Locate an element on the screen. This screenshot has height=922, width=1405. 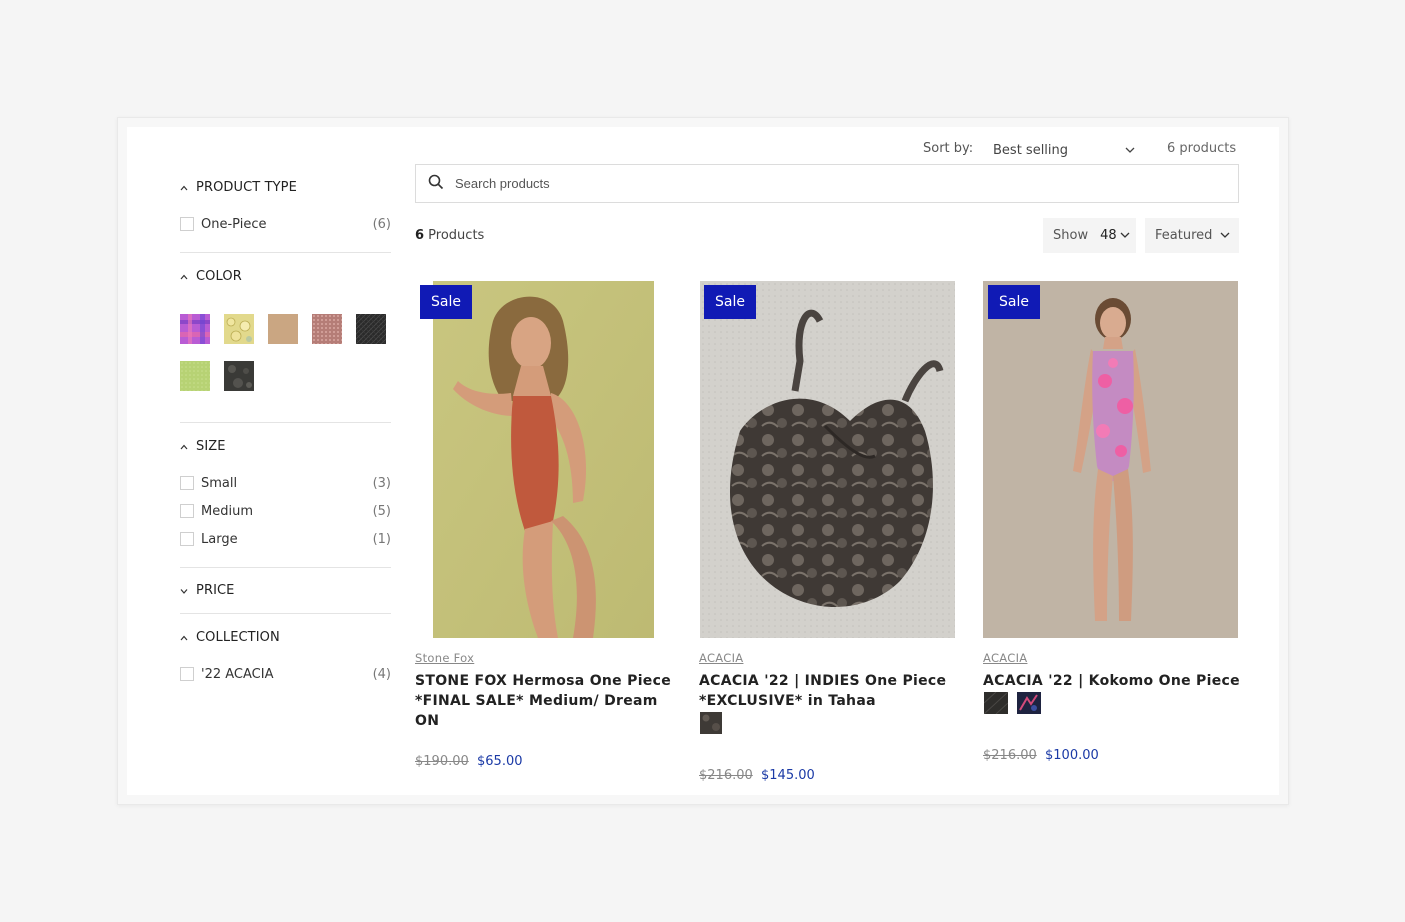
compare-at-price: $190.00 is located at coordinates (442, 761).